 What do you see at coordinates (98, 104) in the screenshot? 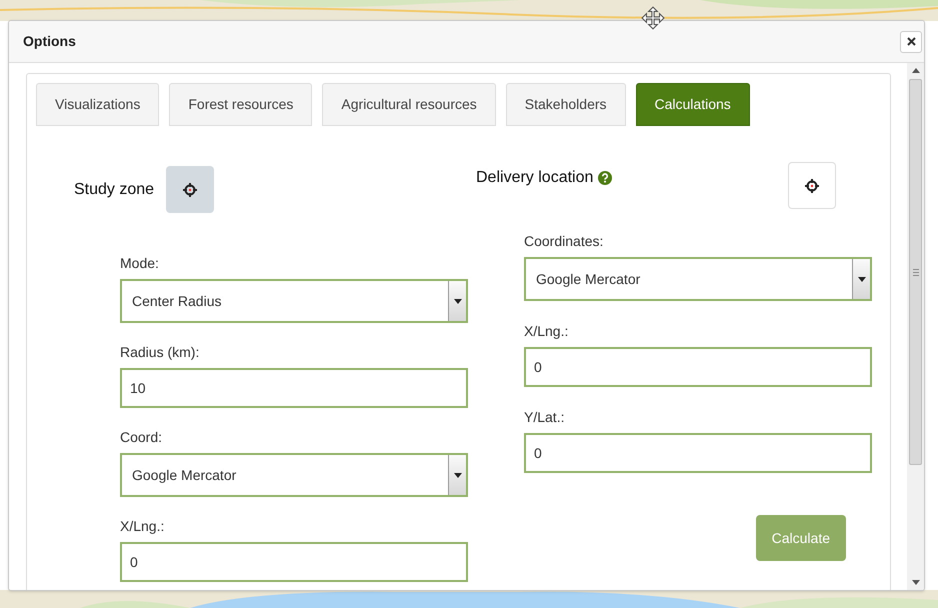
I see `tab: Visualizations` at bounding box center [98, 104].